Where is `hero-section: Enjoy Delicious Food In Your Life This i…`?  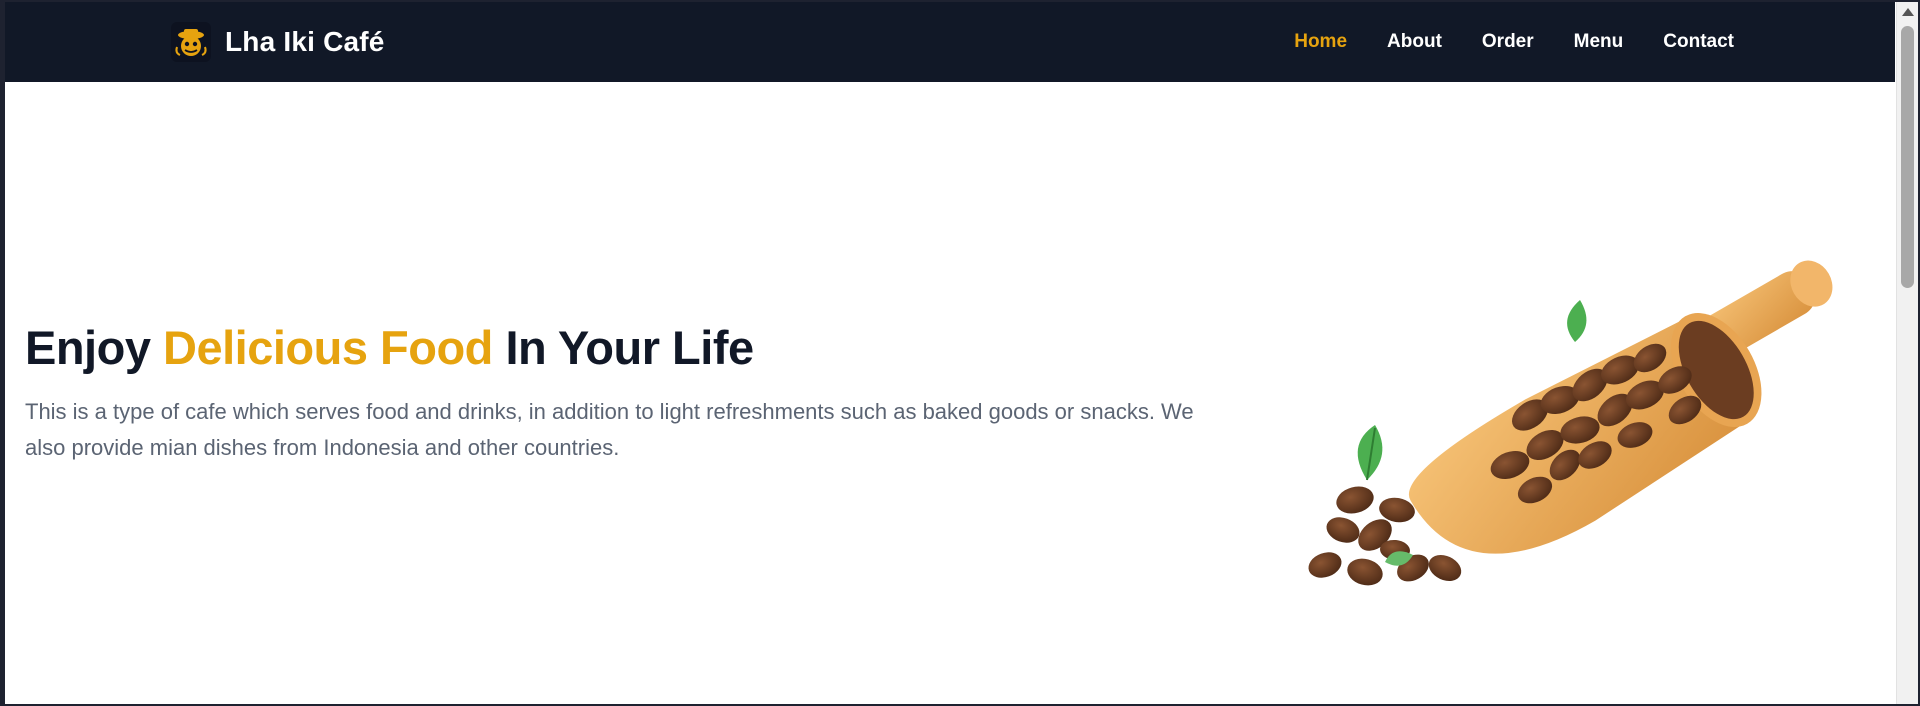
hero-section: Enjoy Delicious Food In Your Life This i… is located at coordinates (640, 393).